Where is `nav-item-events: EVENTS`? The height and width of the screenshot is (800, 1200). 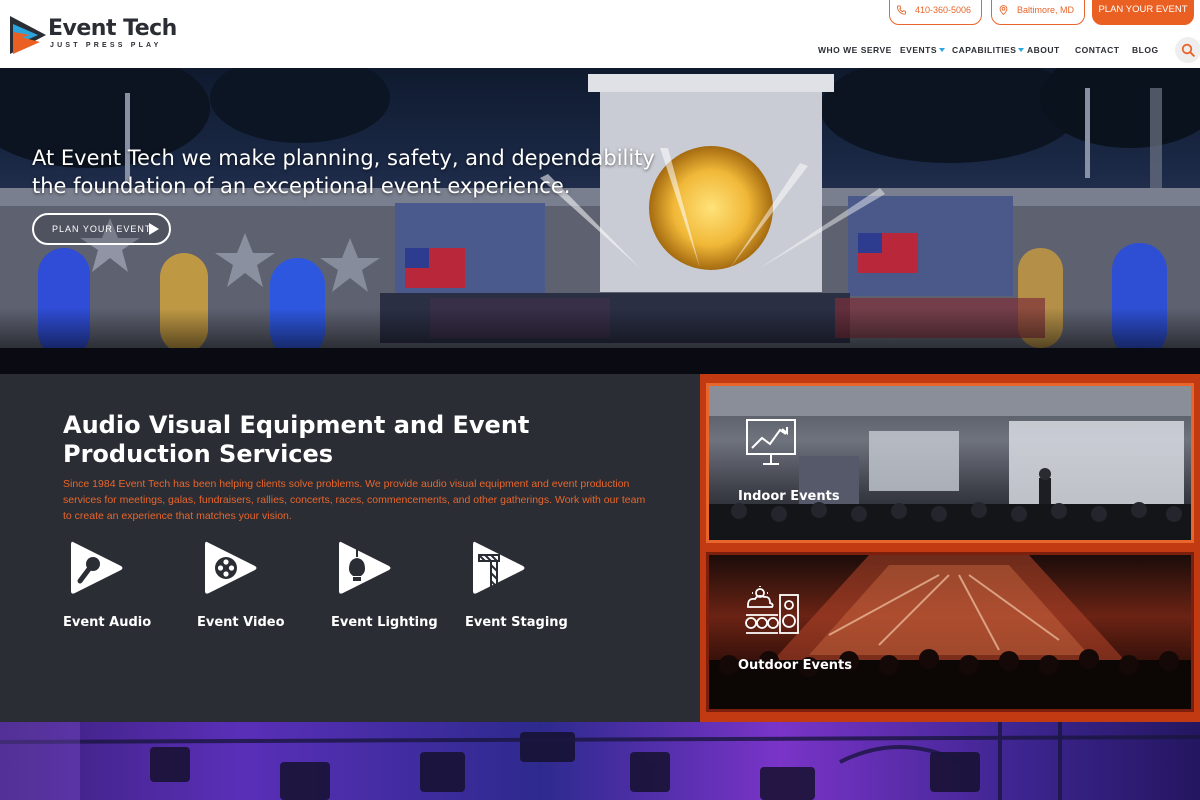
nav-item-events: EVENTS is located at coordinates (923, 50).